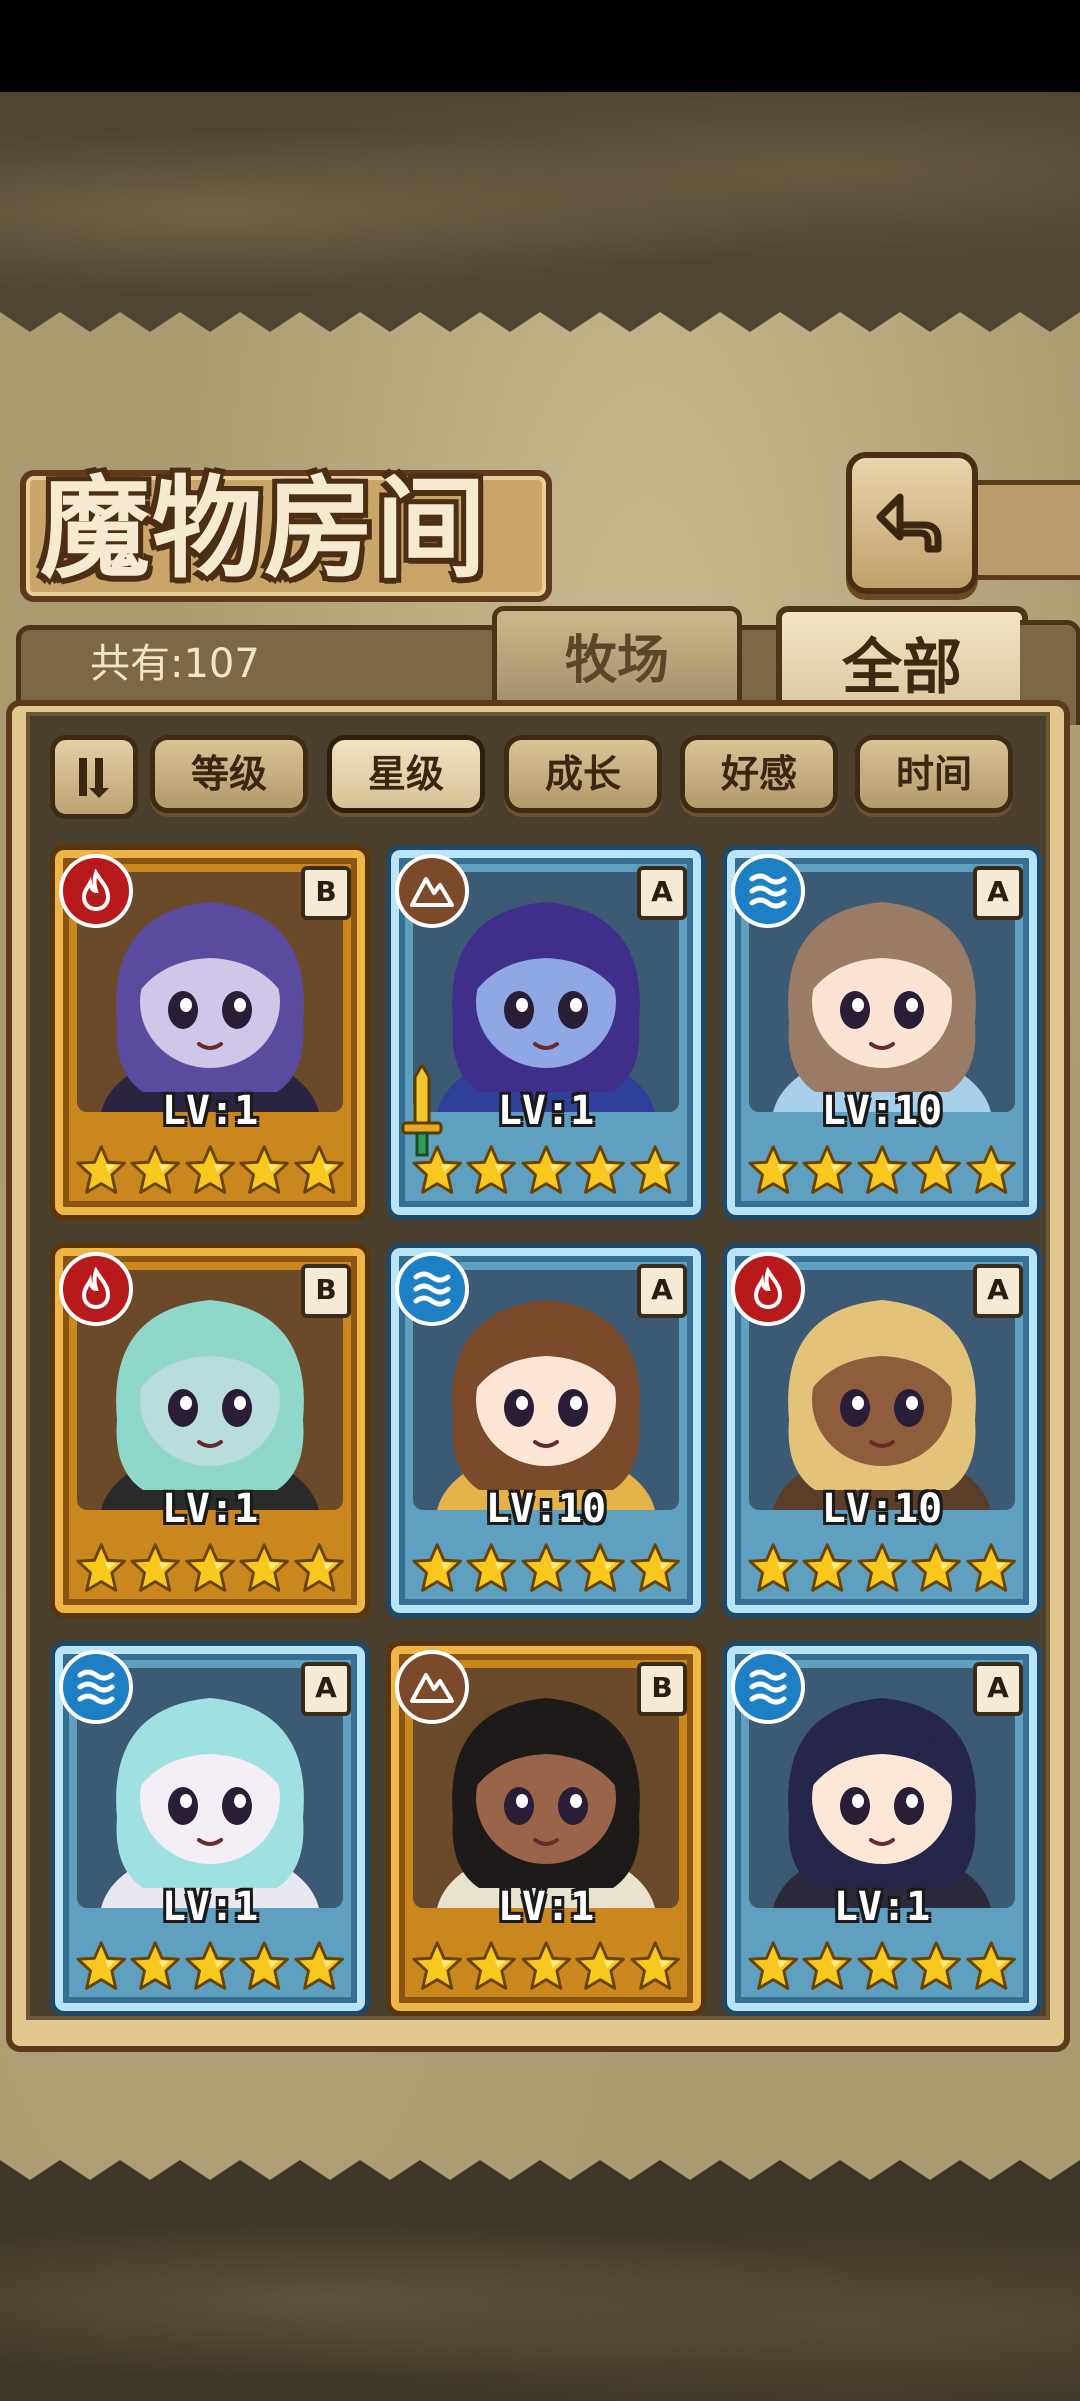  I want to click on zigzag-border-bottom, so click(540, 2180).